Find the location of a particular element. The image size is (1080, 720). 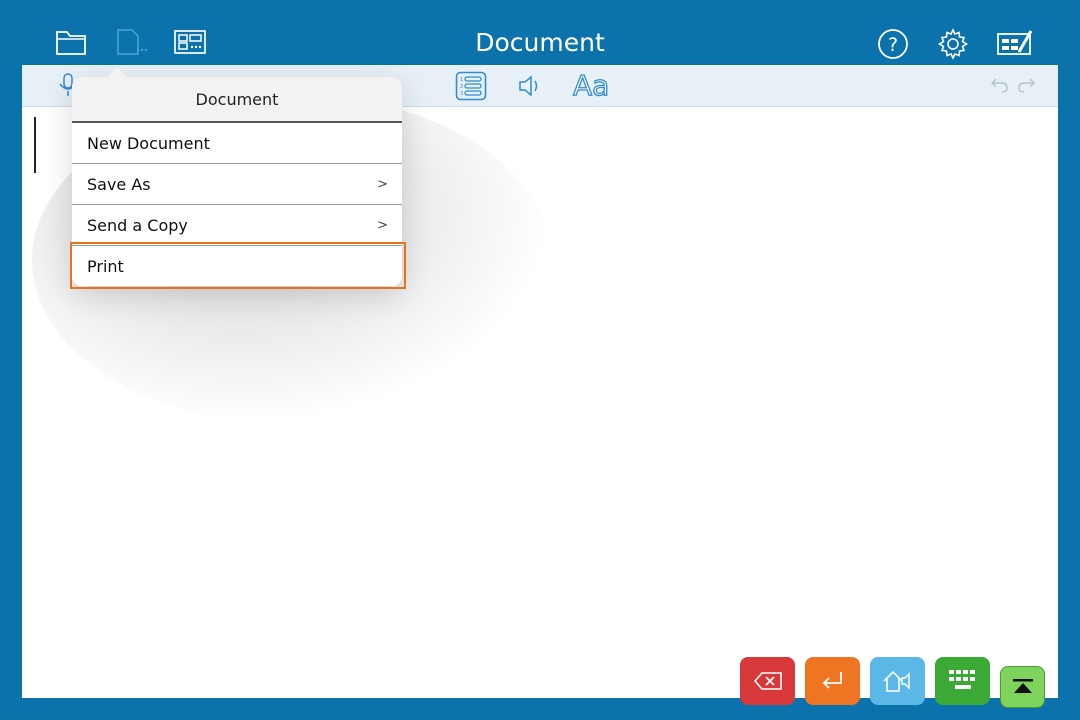

popover-title: Document is located at coordinates (237, 100).